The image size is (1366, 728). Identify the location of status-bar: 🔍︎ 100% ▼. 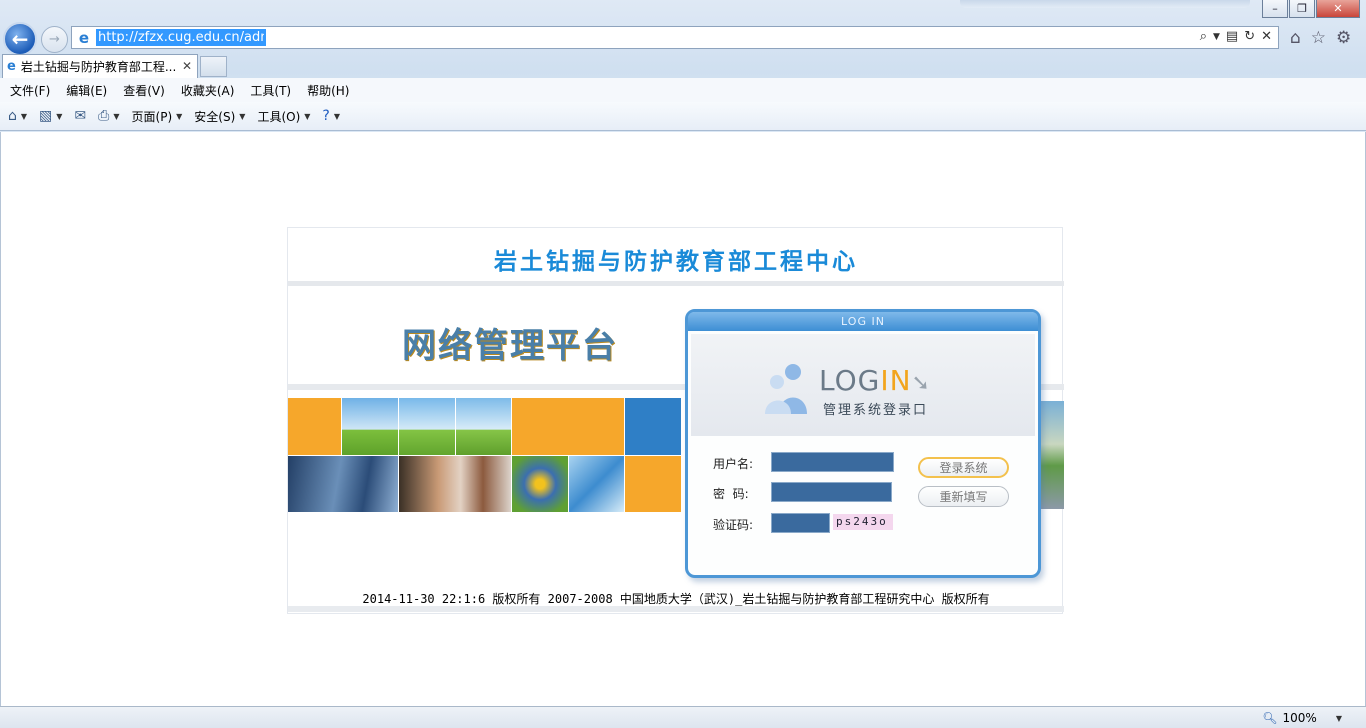
(683, 717).